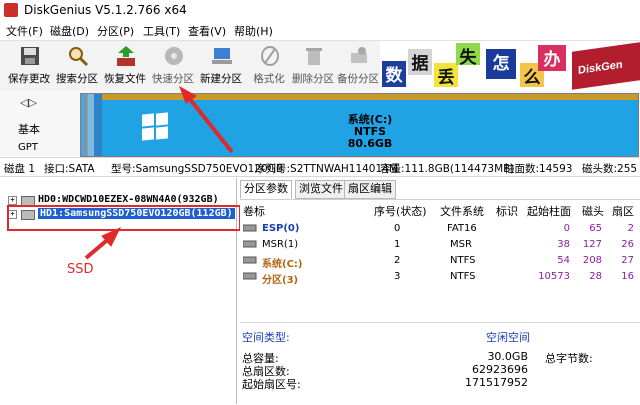 This screenshot has height=405, width=640. Describe the element at coordinates (359, 55) in the screenshot. I see `backup-partition-icon` at that location.